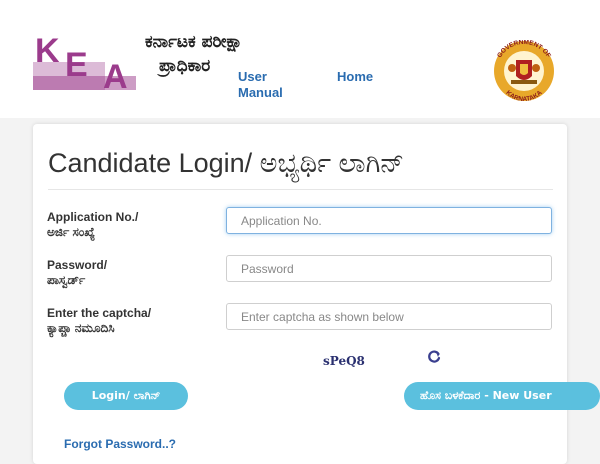 This screenshot has width=600, height=464. I want to click on kea-logo: K E A, so click(84, 61).